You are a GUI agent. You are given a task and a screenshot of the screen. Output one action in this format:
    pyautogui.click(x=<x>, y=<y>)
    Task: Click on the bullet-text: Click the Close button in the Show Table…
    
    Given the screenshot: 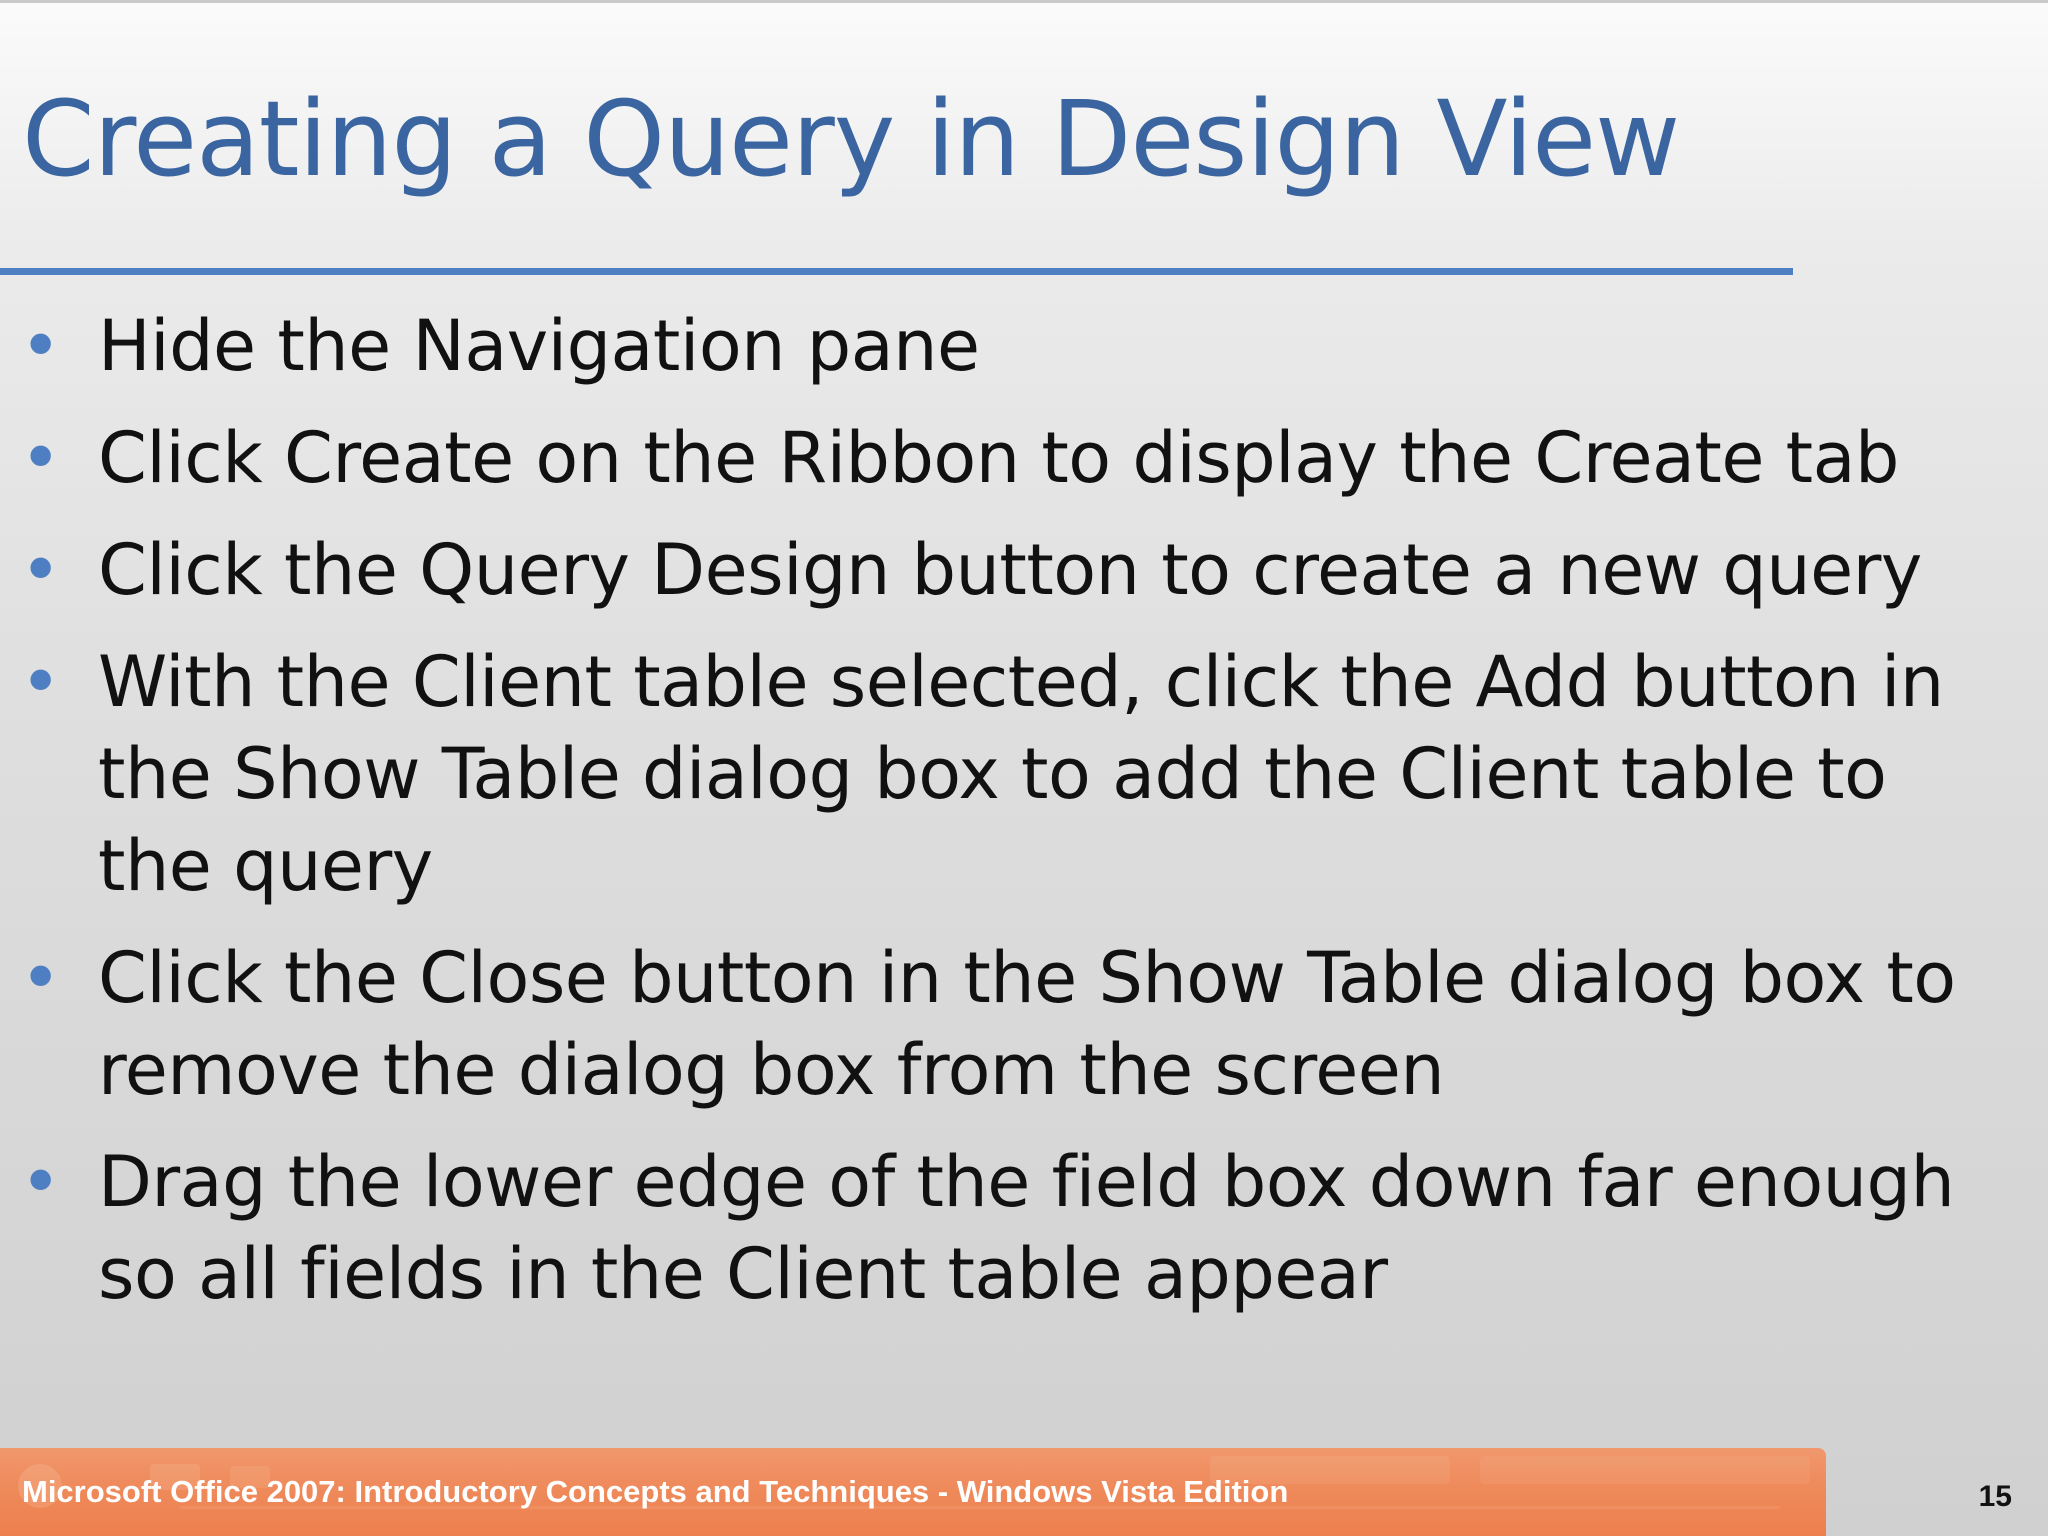 What is the action you would take?
    pyautogui.click(x=1027, y=1024)
    